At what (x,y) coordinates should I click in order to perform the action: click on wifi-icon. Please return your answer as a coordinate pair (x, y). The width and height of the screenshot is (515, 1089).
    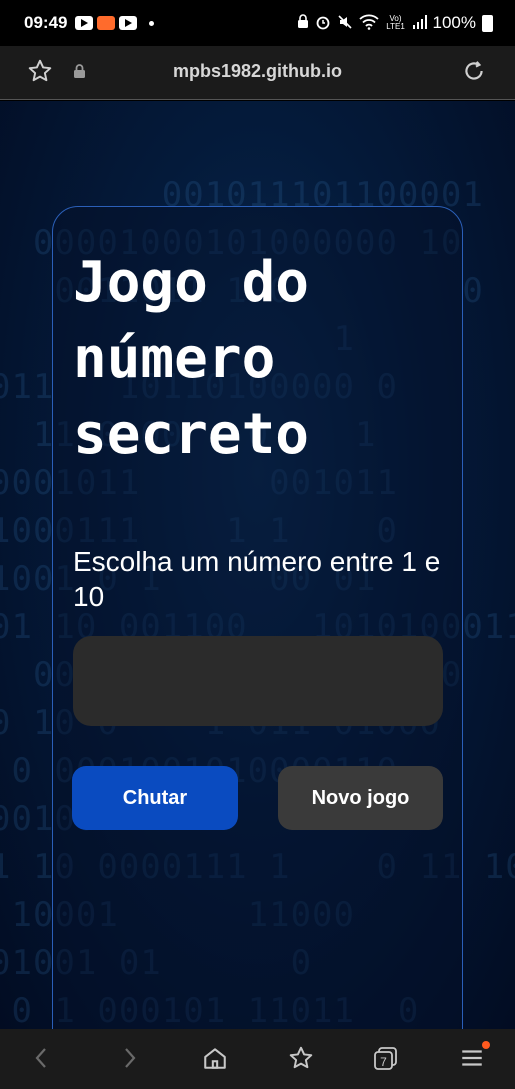
    Looking at the image, I should click on (368, 23).